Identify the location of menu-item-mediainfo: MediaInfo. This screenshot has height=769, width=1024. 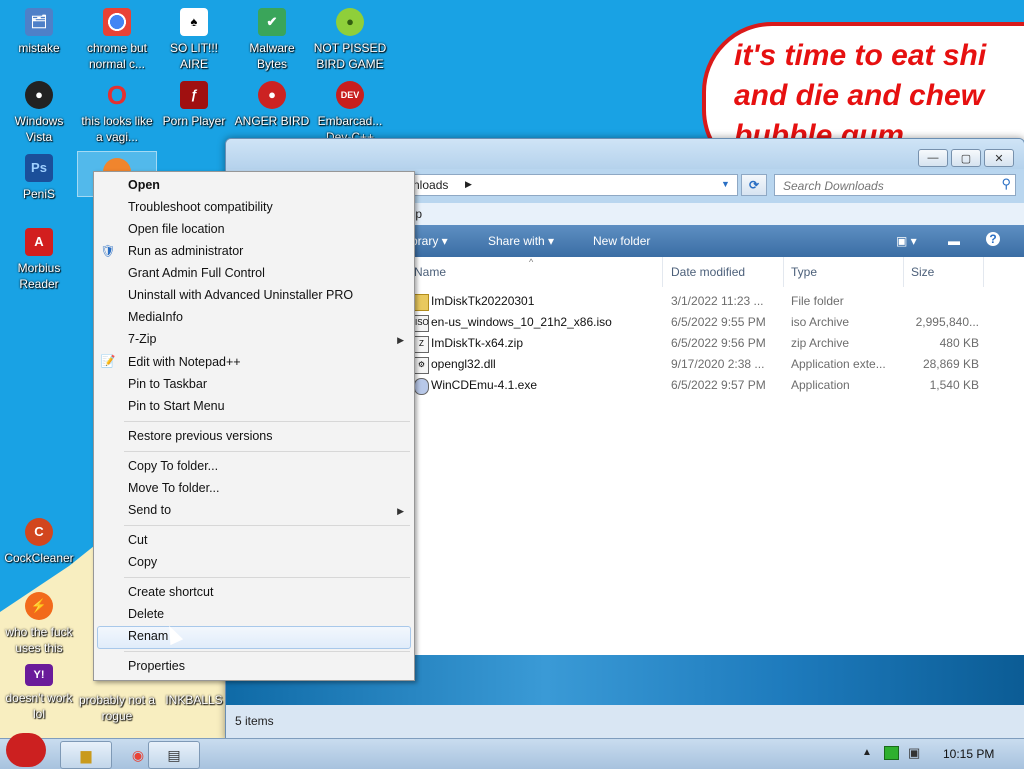
(155, 317).